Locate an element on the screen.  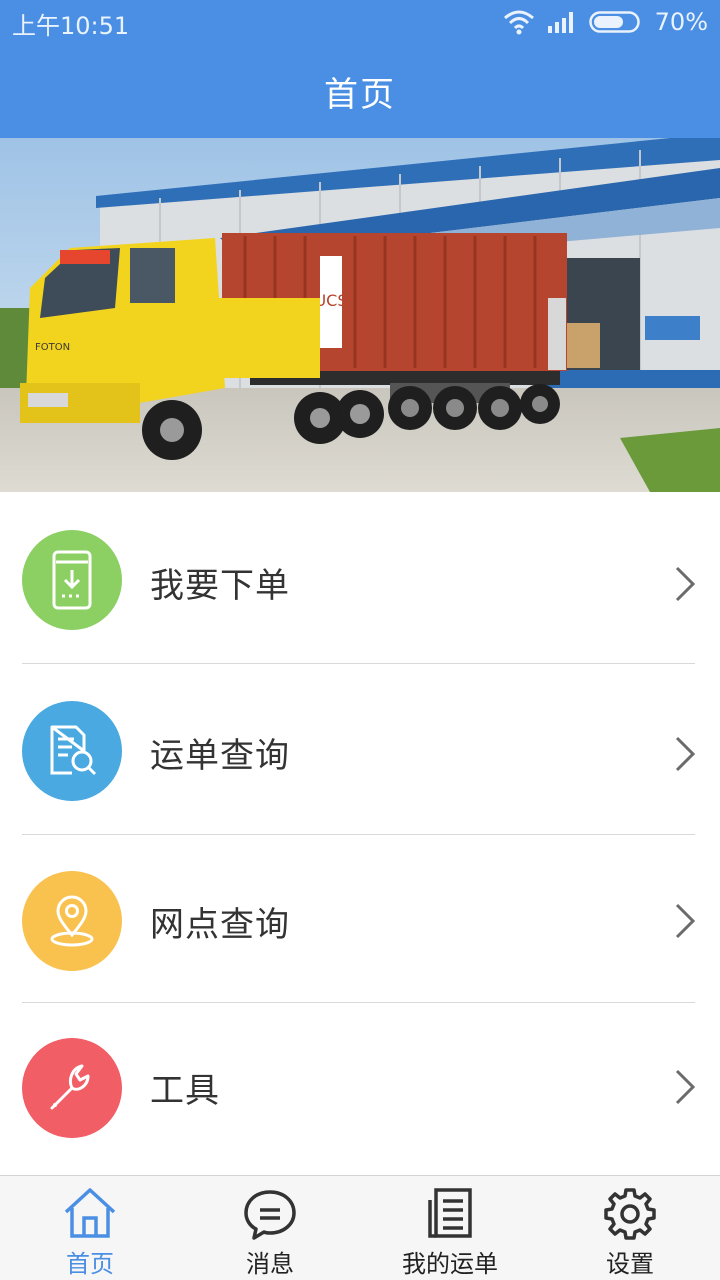
tab-home: 首页 is located at coordinates (90, 1228).